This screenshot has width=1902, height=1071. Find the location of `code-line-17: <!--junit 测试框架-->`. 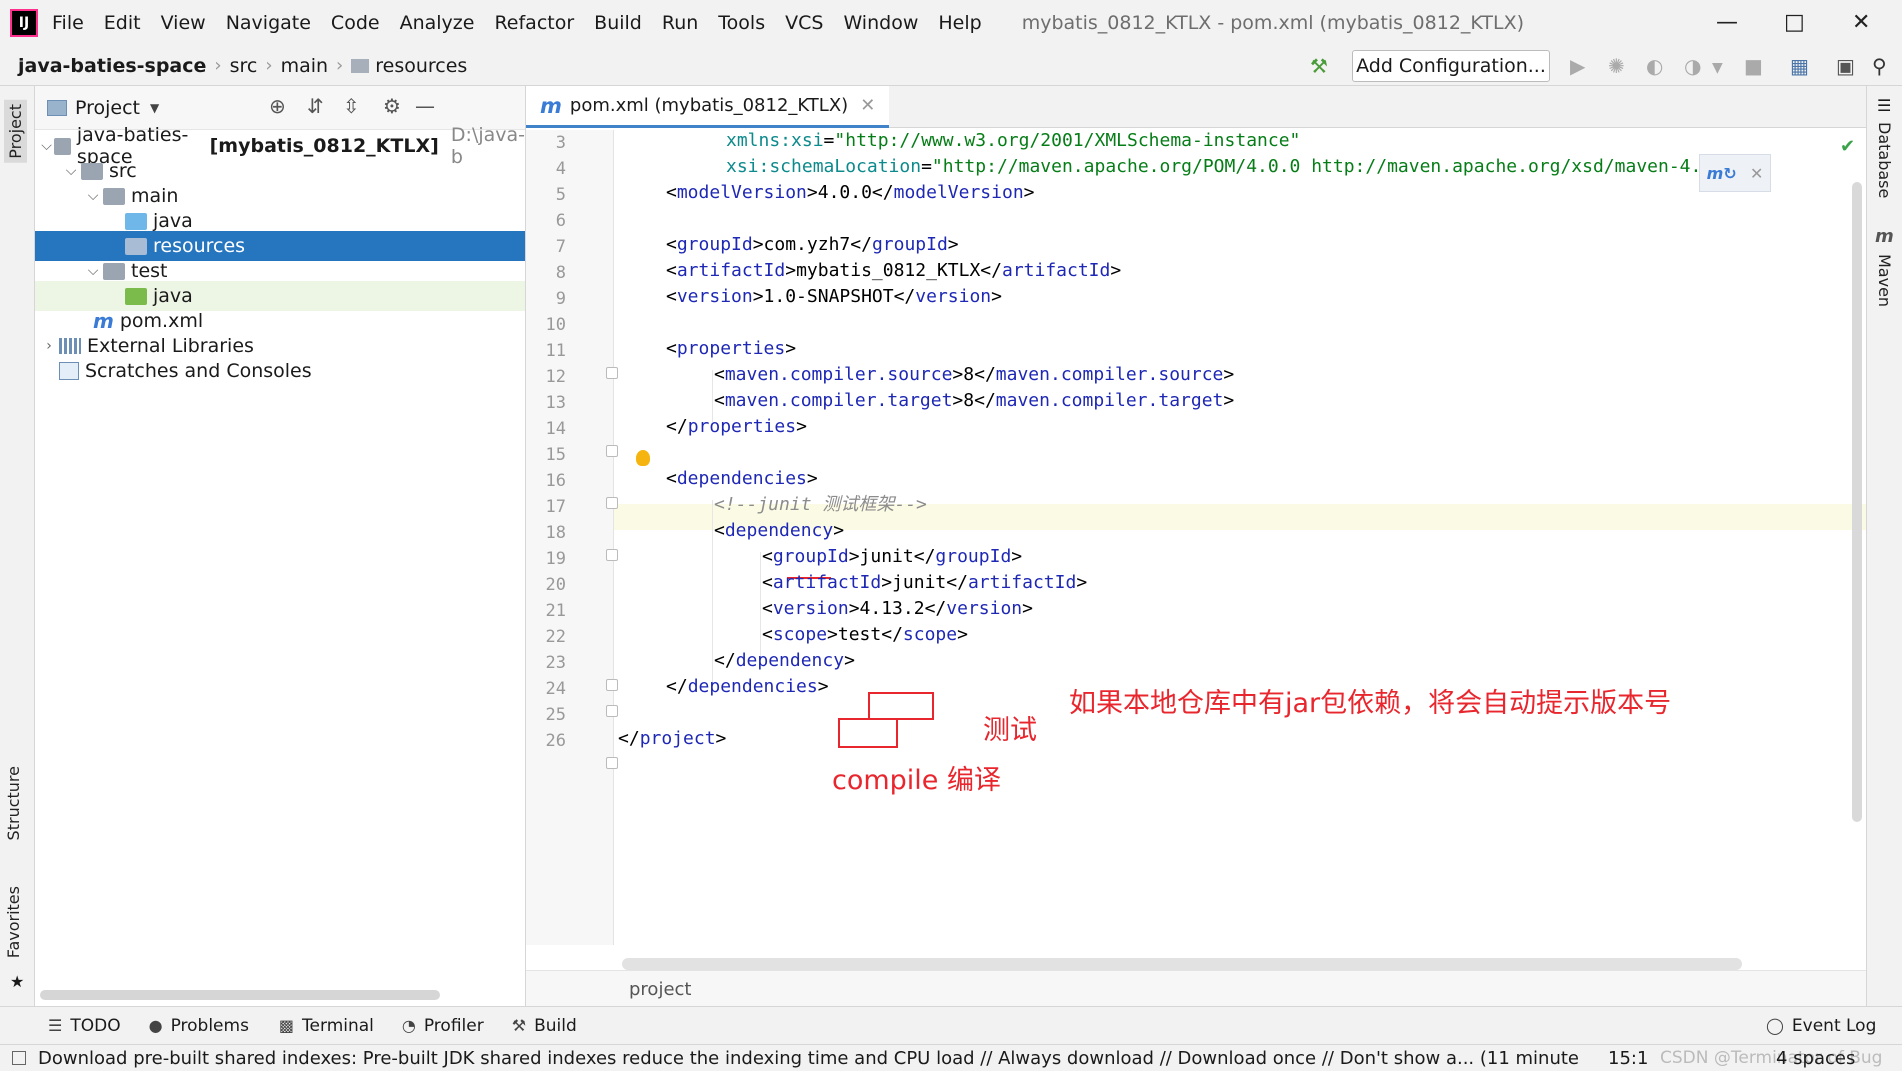

code-line-17: <!--junit 测试框架--> is located at coordinates (1208, 505).